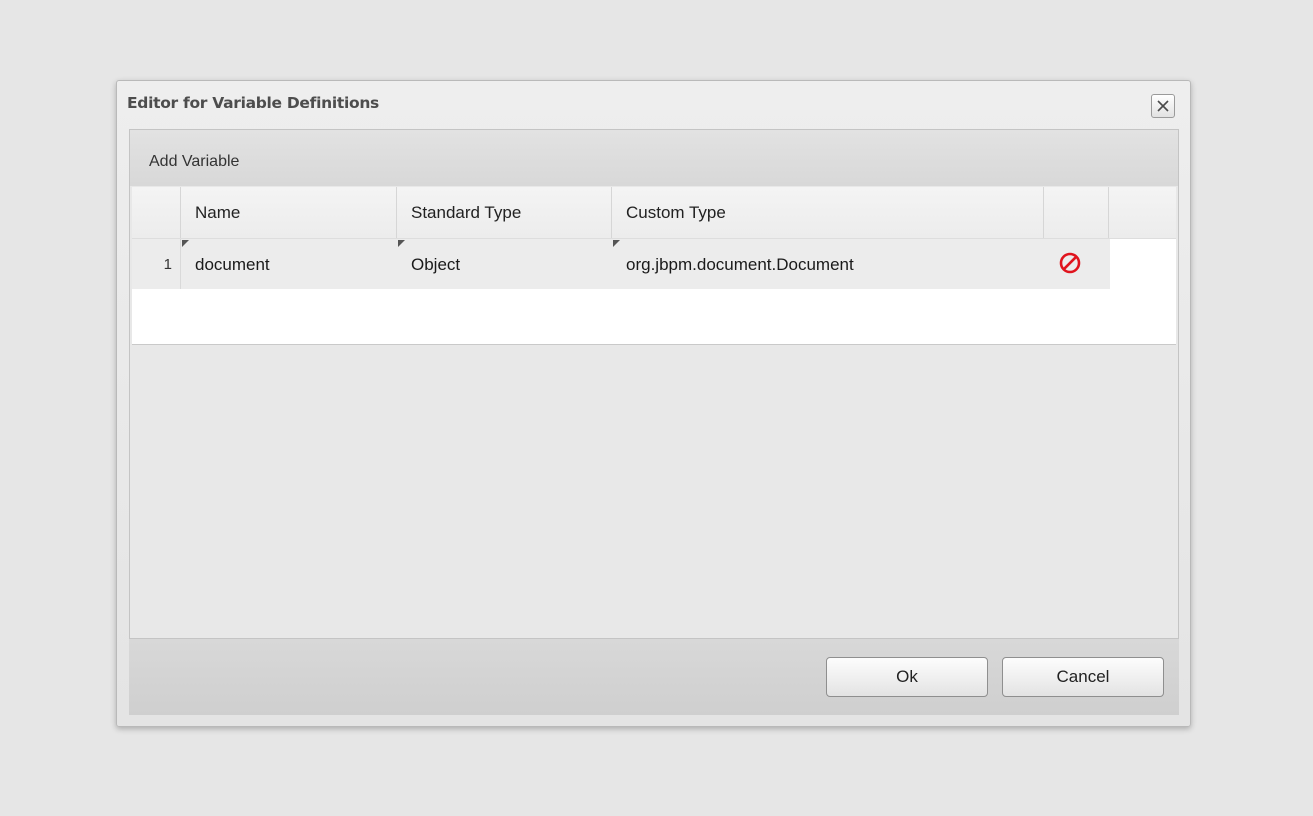  I want to click on grid-header: Name Standard Type Custom Type, so click(654, 213).